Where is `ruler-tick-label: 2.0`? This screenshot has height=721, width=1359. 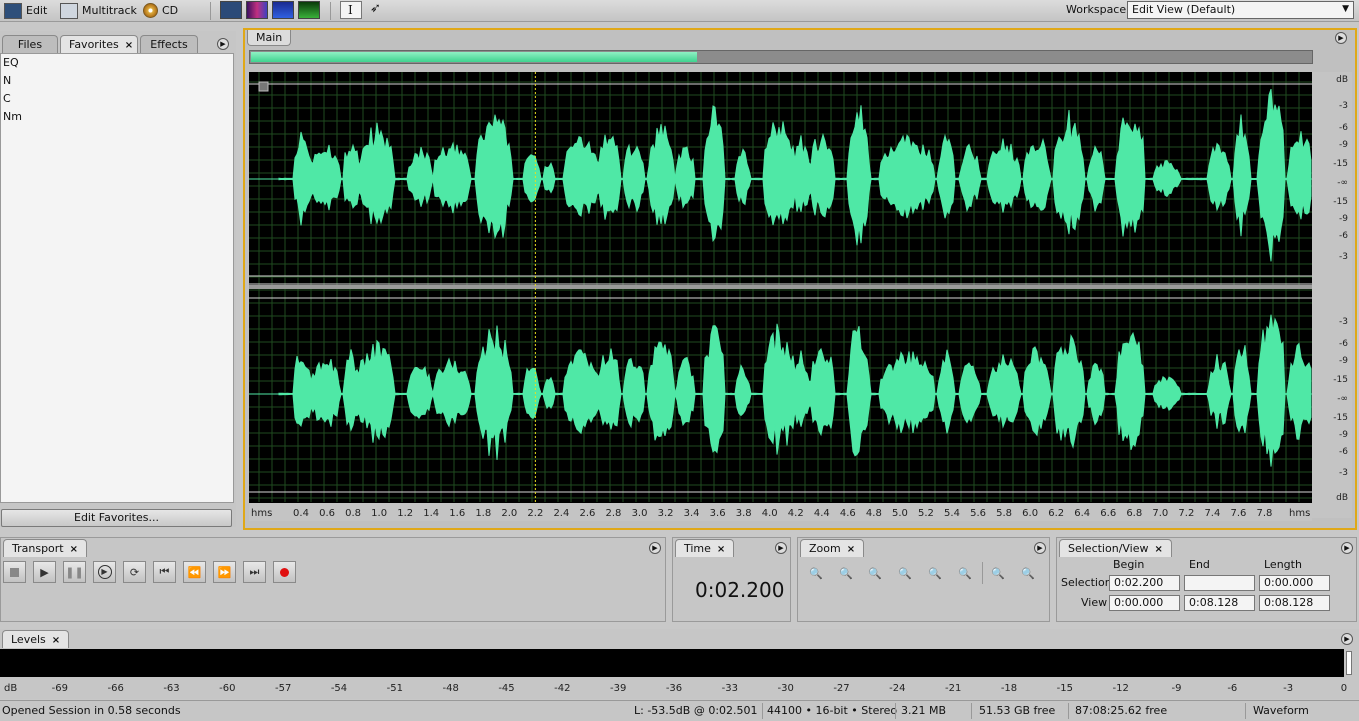
ruler-tick-label: 2.0 is located at coordinates (509, 513).